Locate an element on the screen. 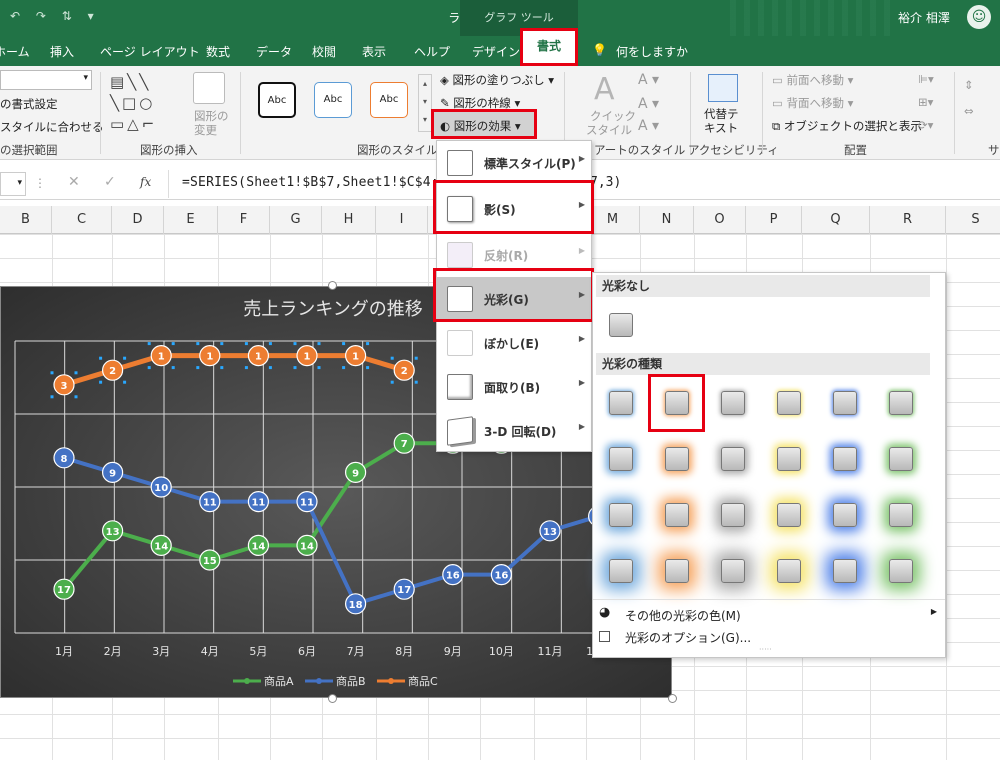 Image resolution: width=1000 pixels, height=760 pixels. tab-format: 書式 is located at coordinates (549, 47).